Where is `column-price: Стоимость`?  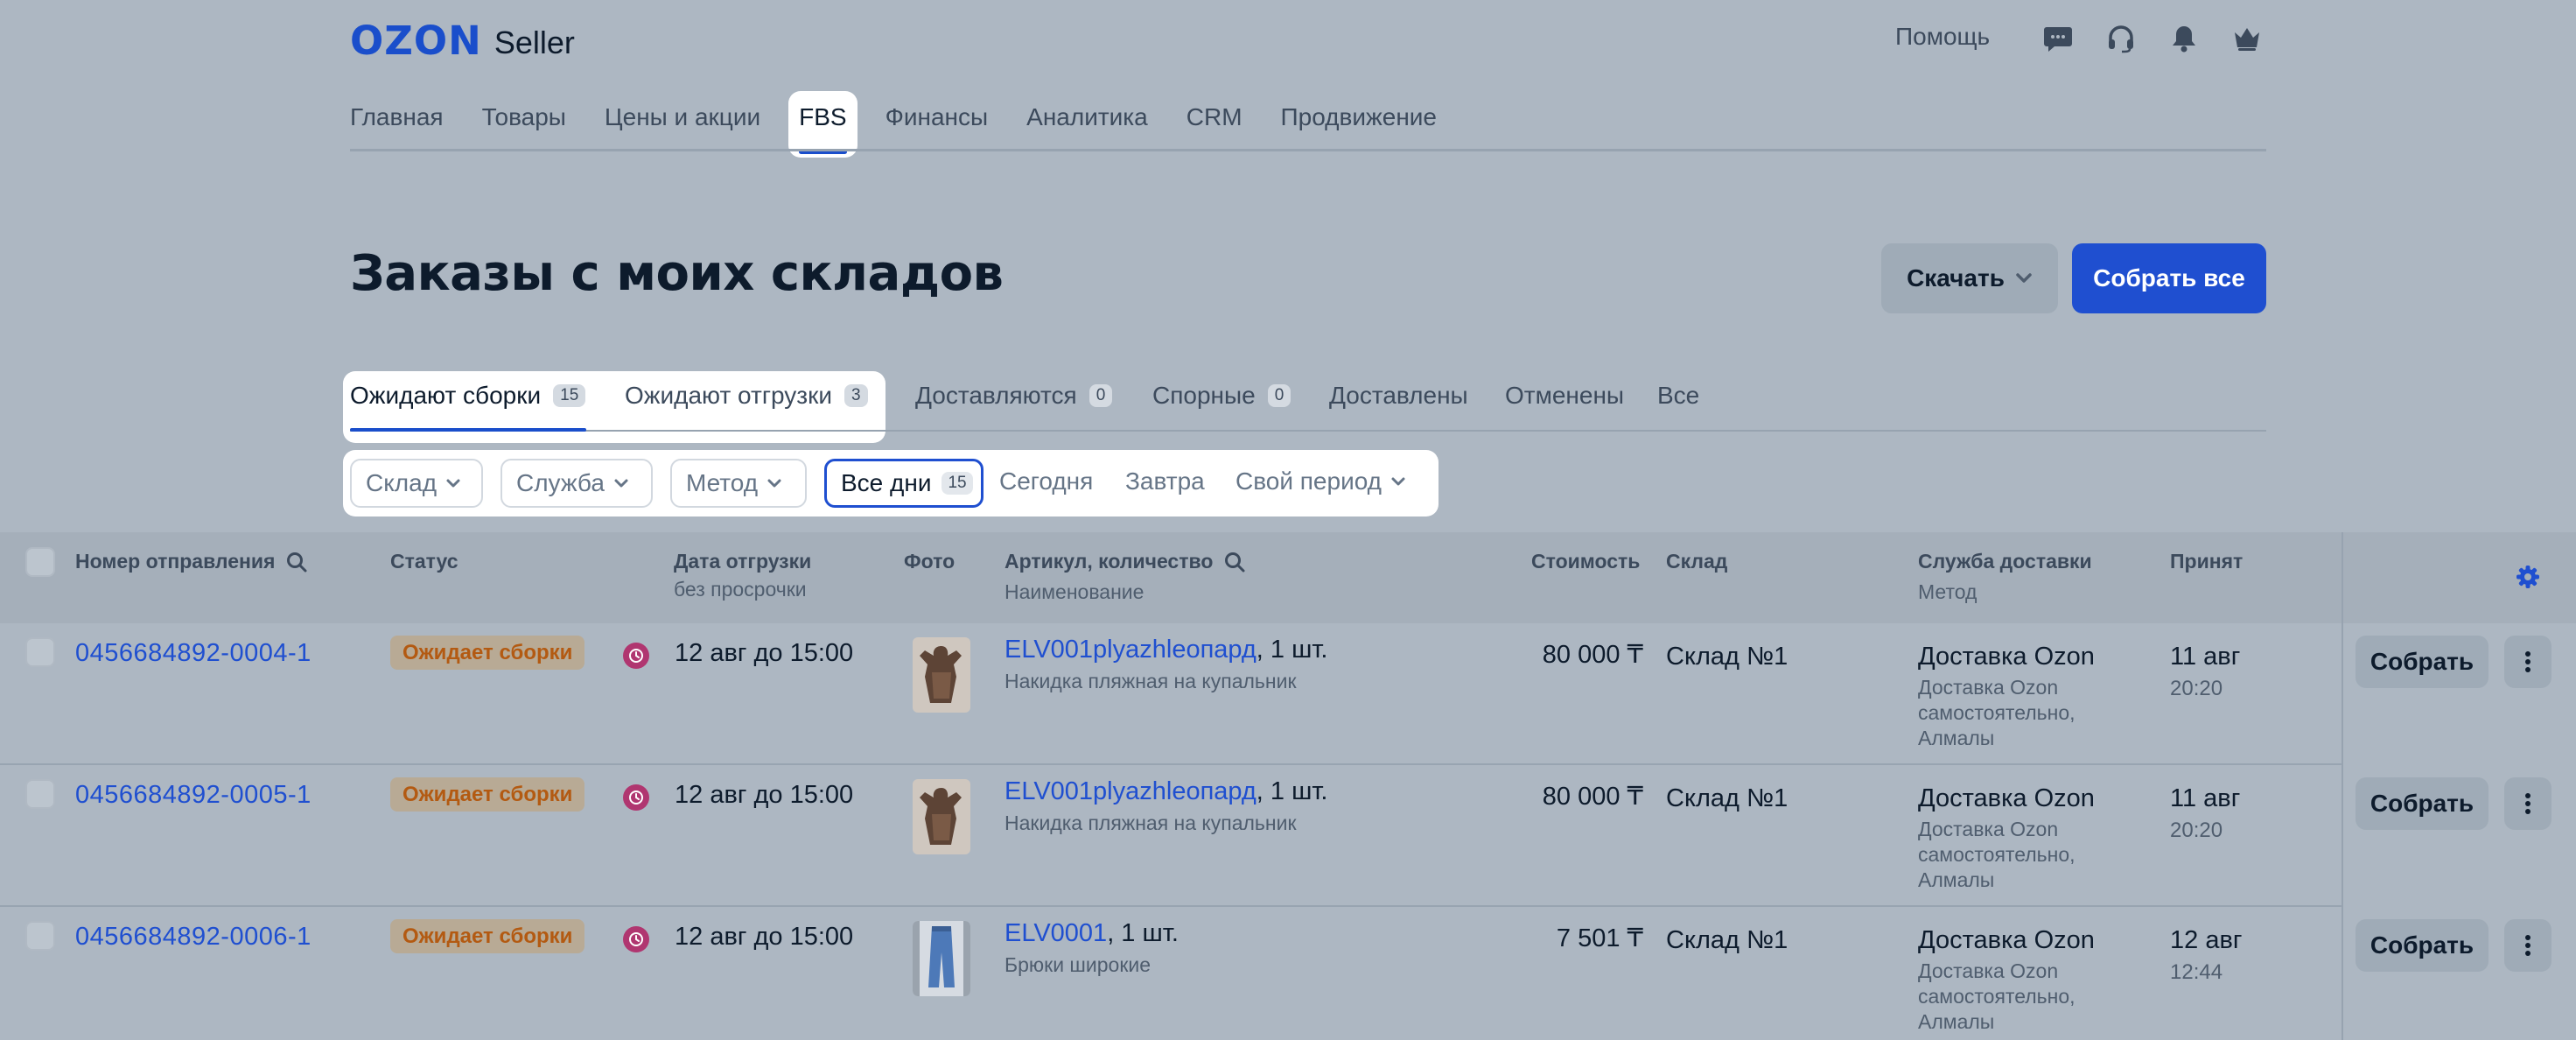 column-price: Стоимость is located at coordinates (1585, 561).